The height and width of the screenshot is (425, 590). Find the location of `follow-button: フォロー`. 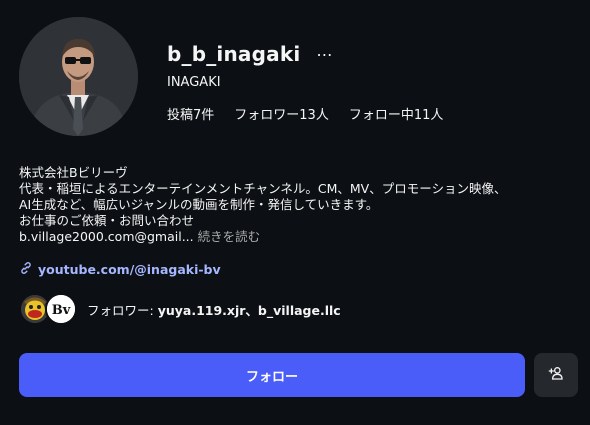

follow-button: フォロー is located at coordinates (272, 375).